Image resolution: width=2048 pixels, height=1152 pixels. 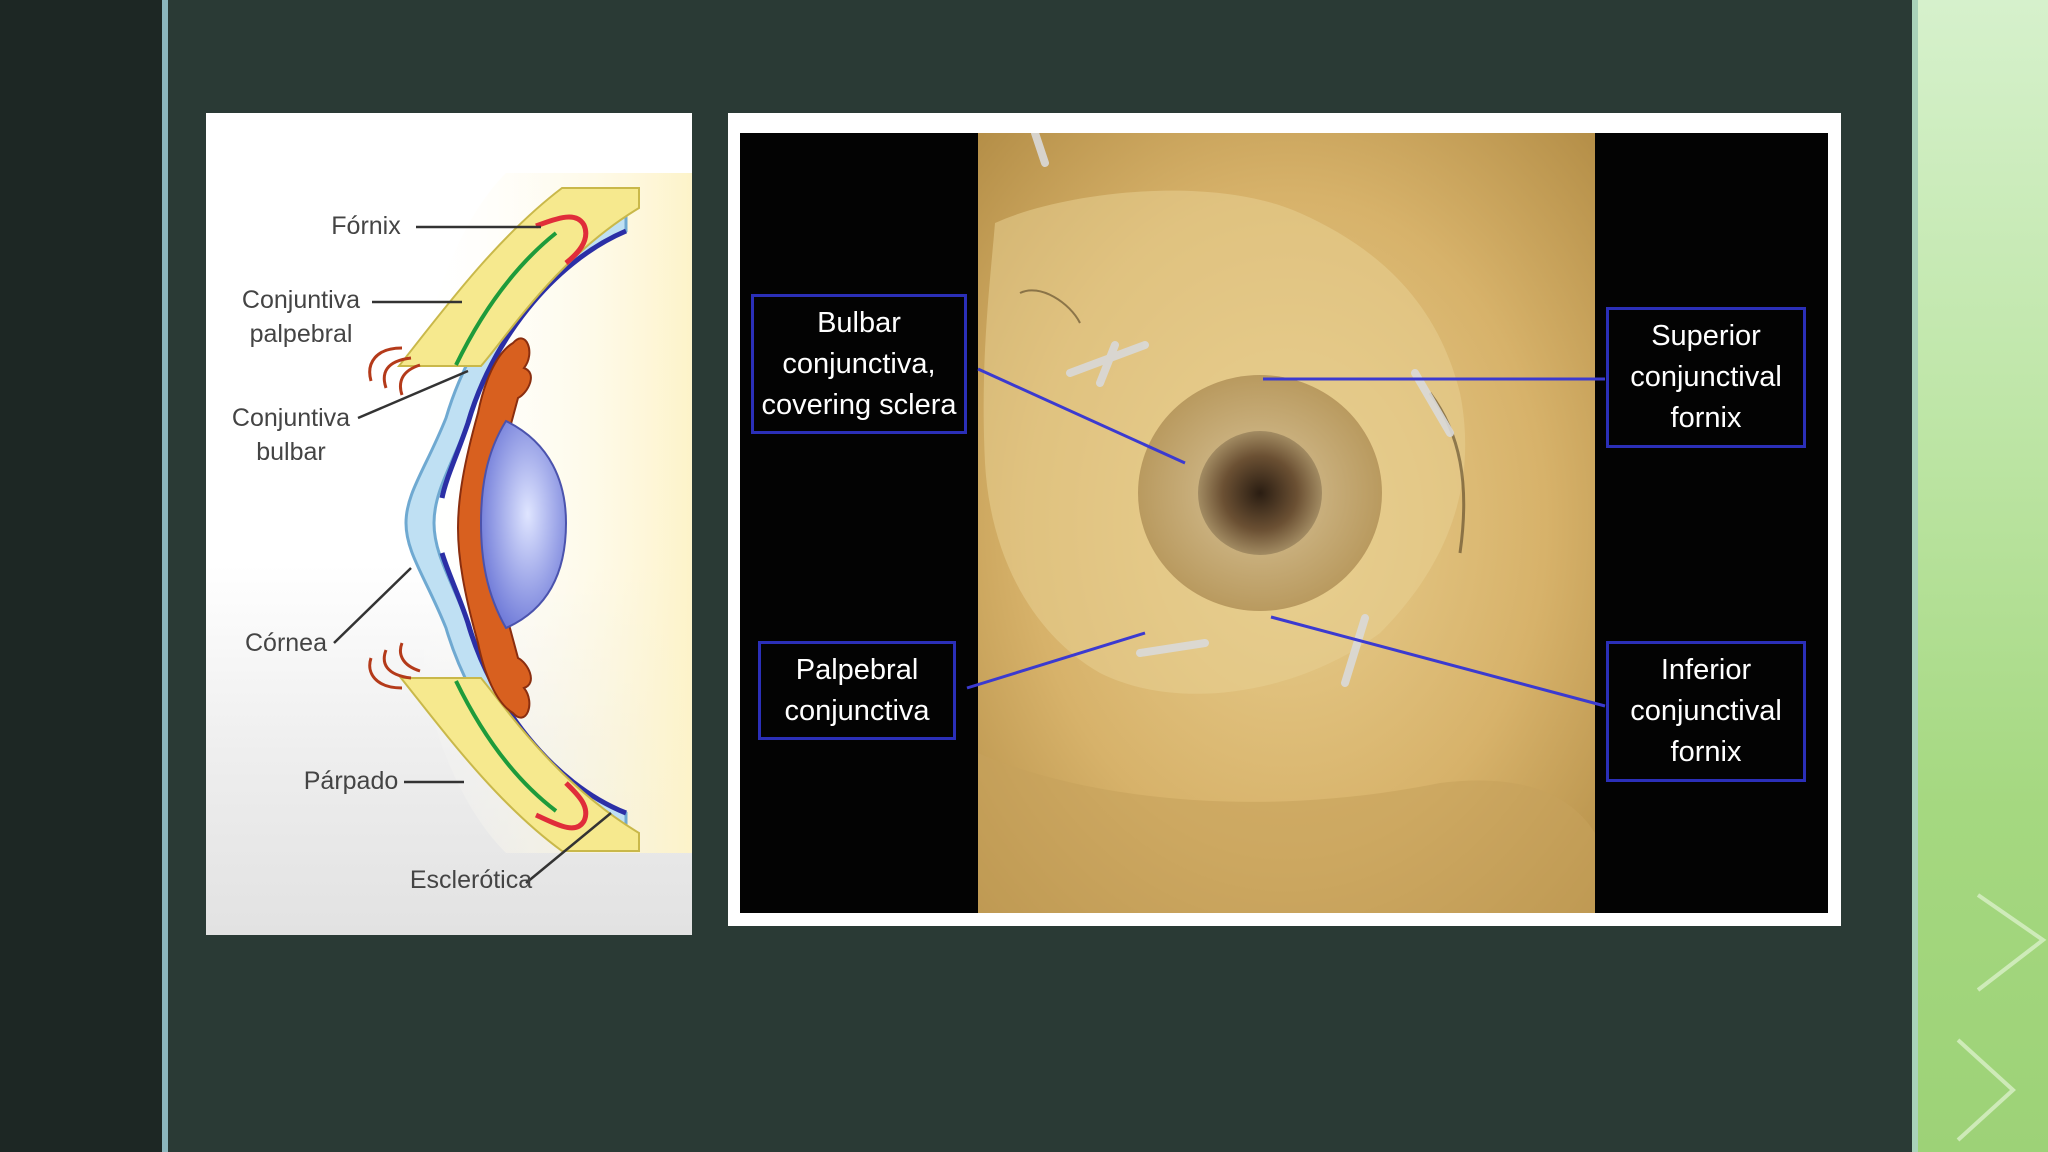 I want to click on decorative-accent-band, so click(x=1983, y=576).